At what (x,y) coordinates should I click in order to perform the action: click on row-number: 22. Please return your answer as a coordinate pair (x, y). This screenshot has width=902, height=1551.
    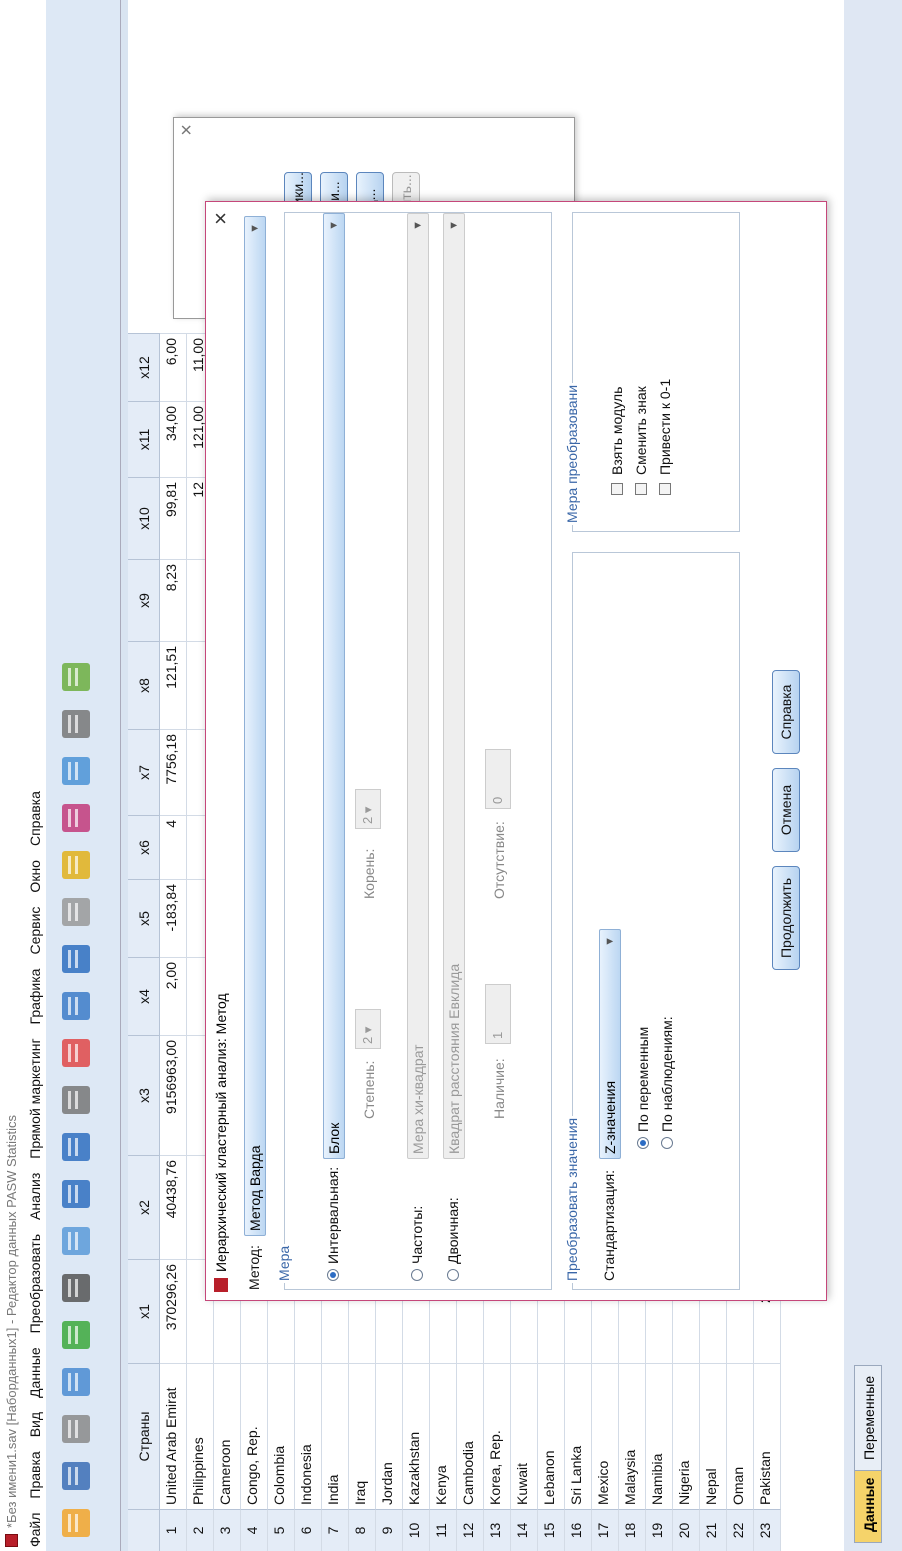
    Looking at the image, I should click on (740, 1530).